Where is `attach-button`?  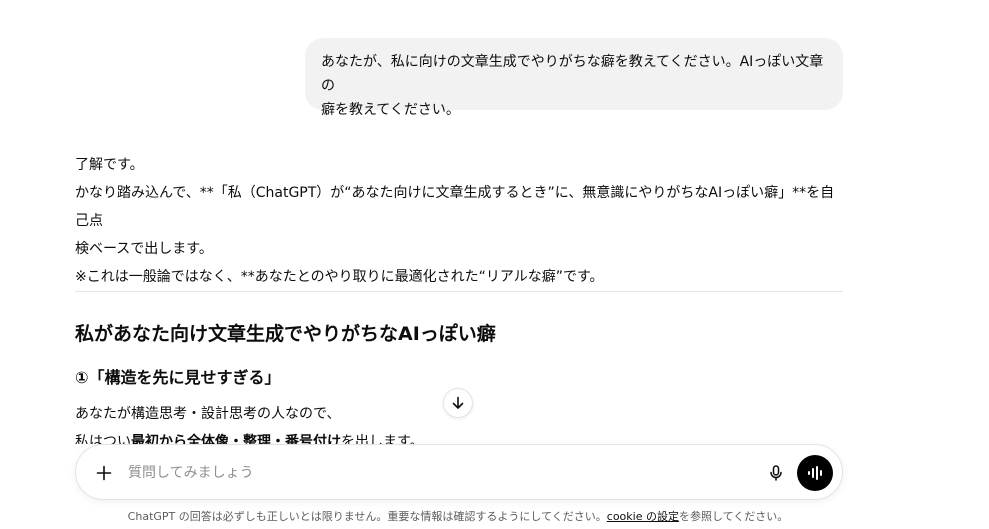
attach-button is located at coordinates (104, 473).